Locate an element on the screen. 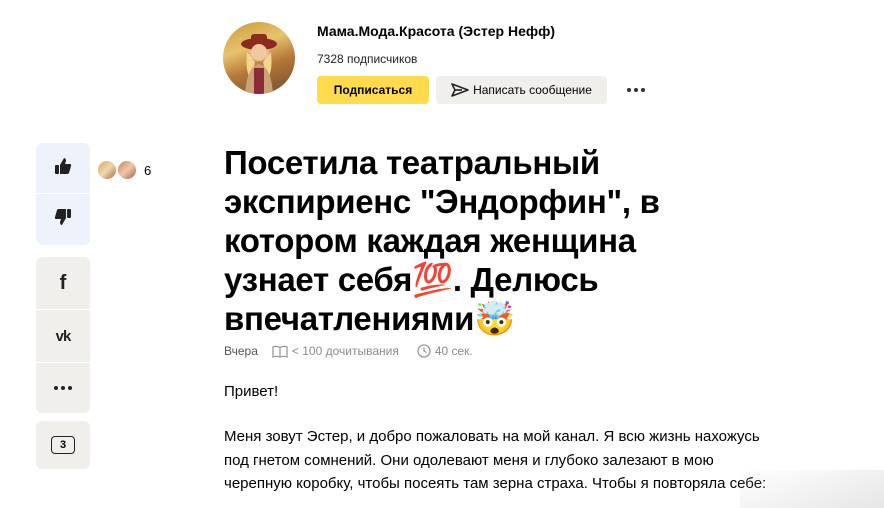  share-facebook-button: f is located at coordinates (63, 283).